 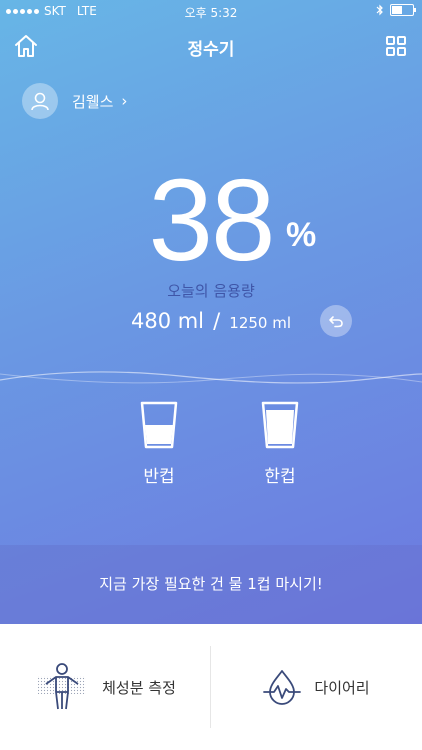 I want to click on percent-value: 38, so click(x=211, y=220).